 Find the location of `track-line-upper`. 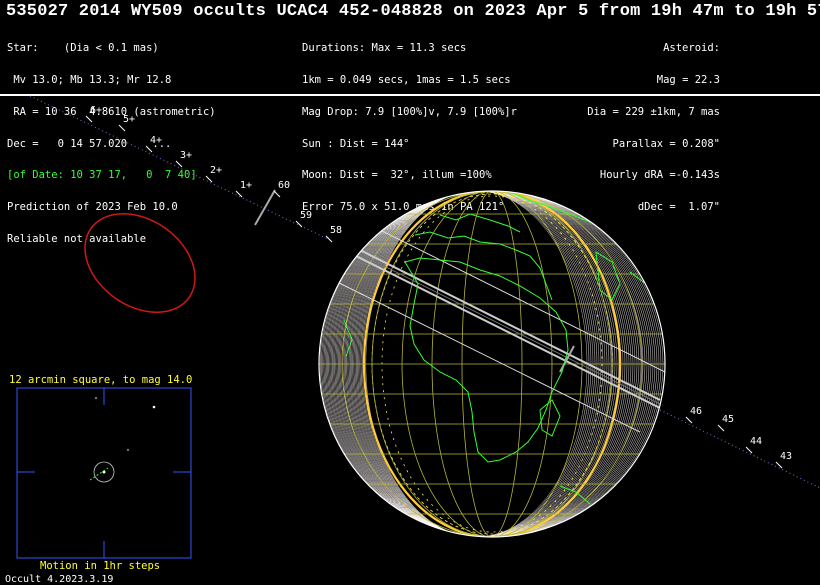

track-line-upper is located at coordinates (180, 168).